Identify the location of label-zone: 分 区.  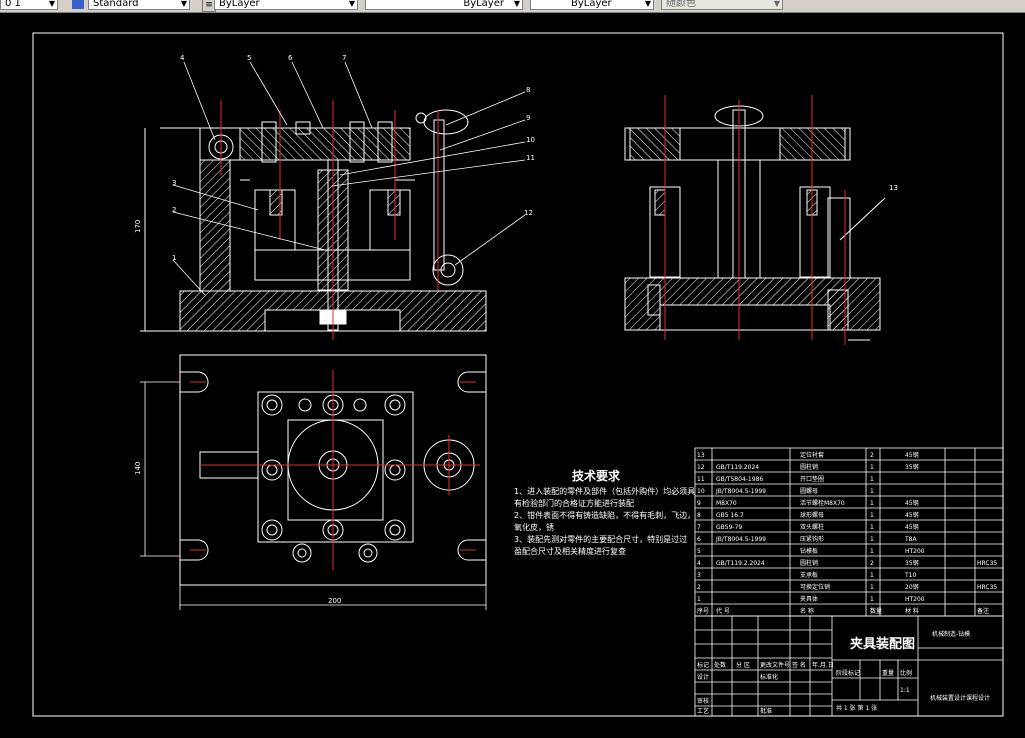
(743, 665).